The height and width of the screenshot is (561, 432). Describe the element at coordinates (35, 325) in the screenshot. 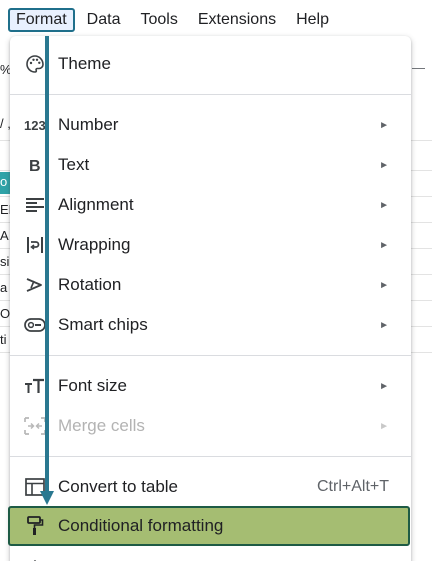

I see `smart-chip-icon` at that location.